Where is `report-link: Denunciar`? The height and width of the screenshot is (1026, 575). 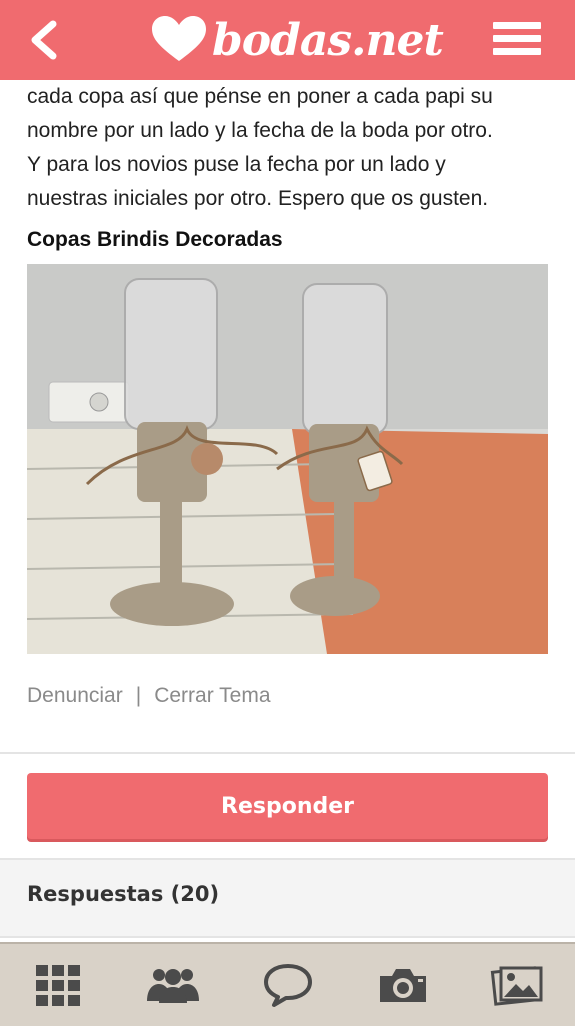 report-link: Denunciar is located at coordinates (75, 695).